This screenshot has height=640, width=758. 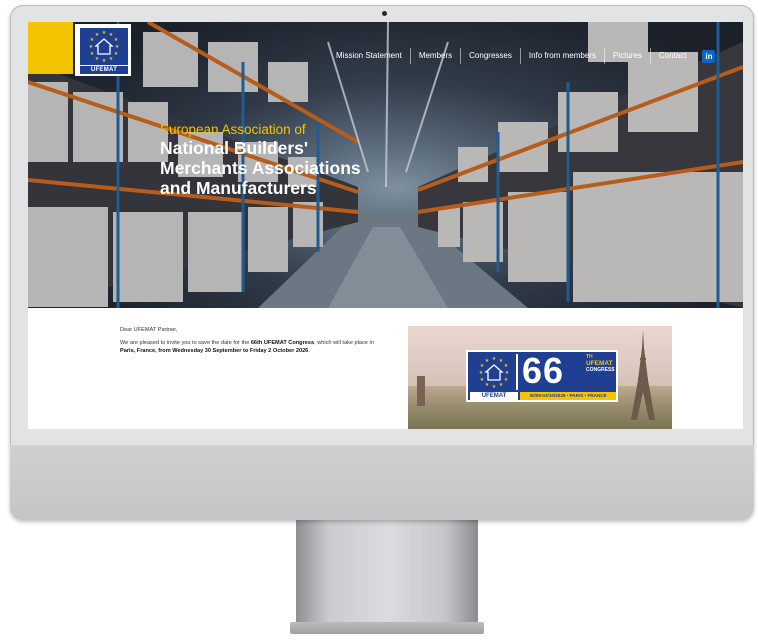 I want to click on ufemat-logo: ★ ★ ★ ★ ★ ★ ★ ★ ★ ★ ★ ★ UFEMAT, so click(x=103, y=50).